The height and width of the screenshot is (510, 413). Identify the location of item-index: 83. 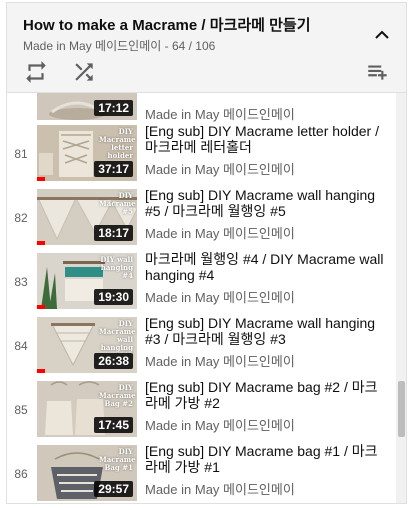
(21, 282).